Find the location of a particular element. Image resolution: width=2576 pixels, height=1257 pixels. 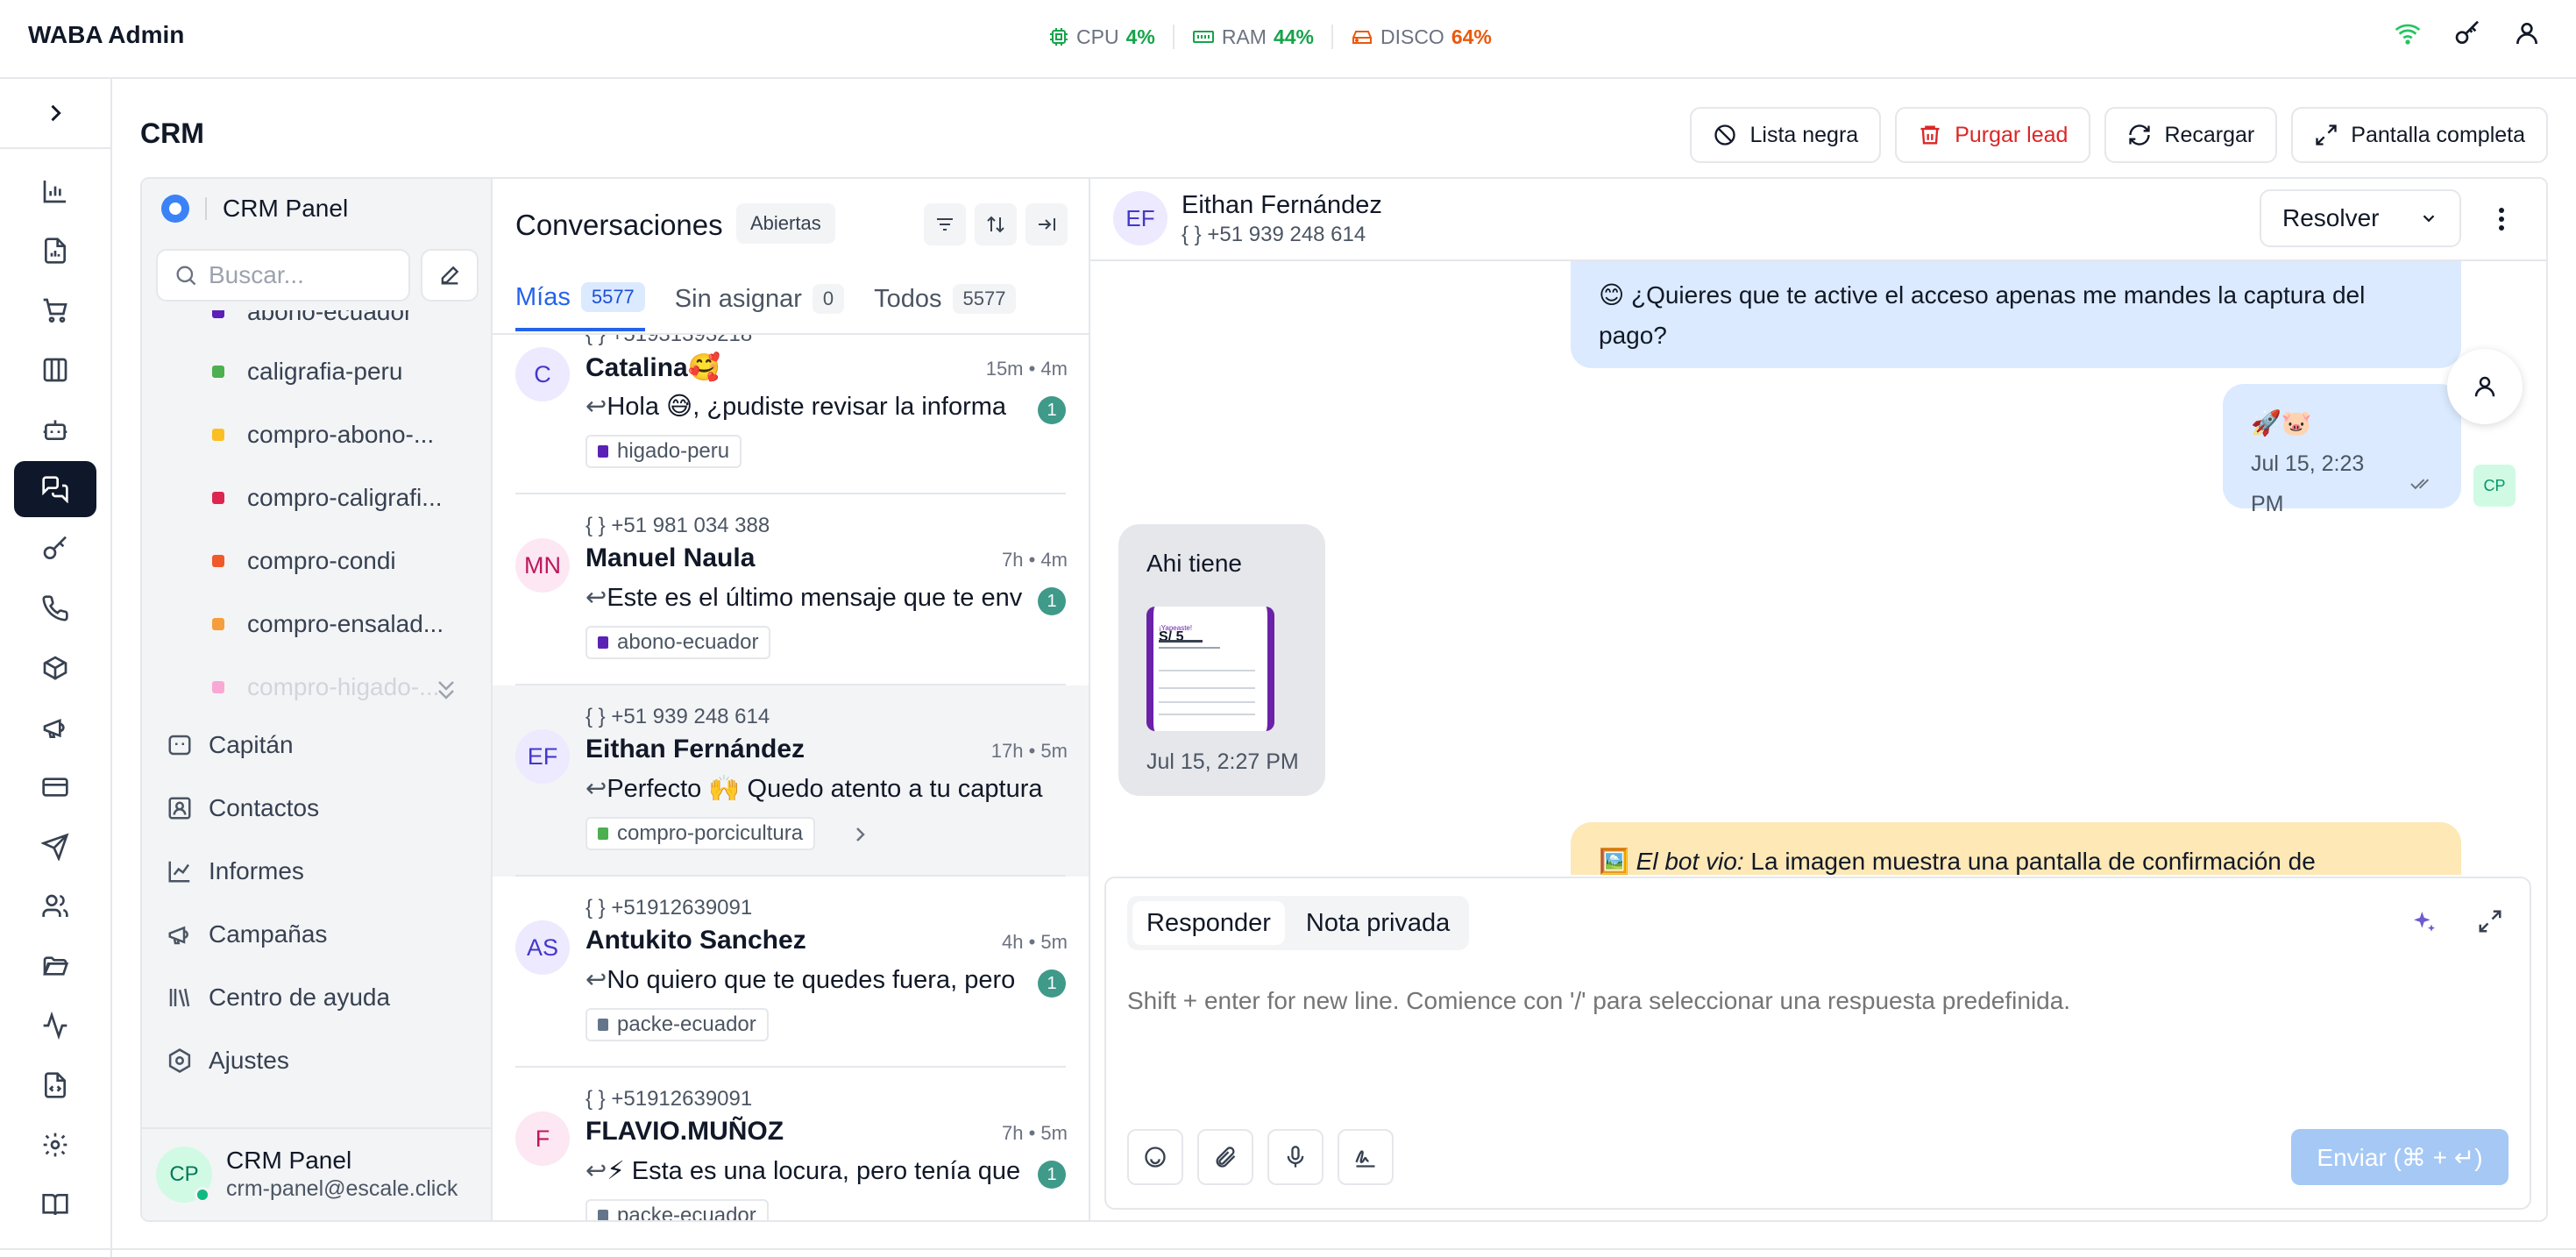

rail-documents is located at coordinates (55, 251).